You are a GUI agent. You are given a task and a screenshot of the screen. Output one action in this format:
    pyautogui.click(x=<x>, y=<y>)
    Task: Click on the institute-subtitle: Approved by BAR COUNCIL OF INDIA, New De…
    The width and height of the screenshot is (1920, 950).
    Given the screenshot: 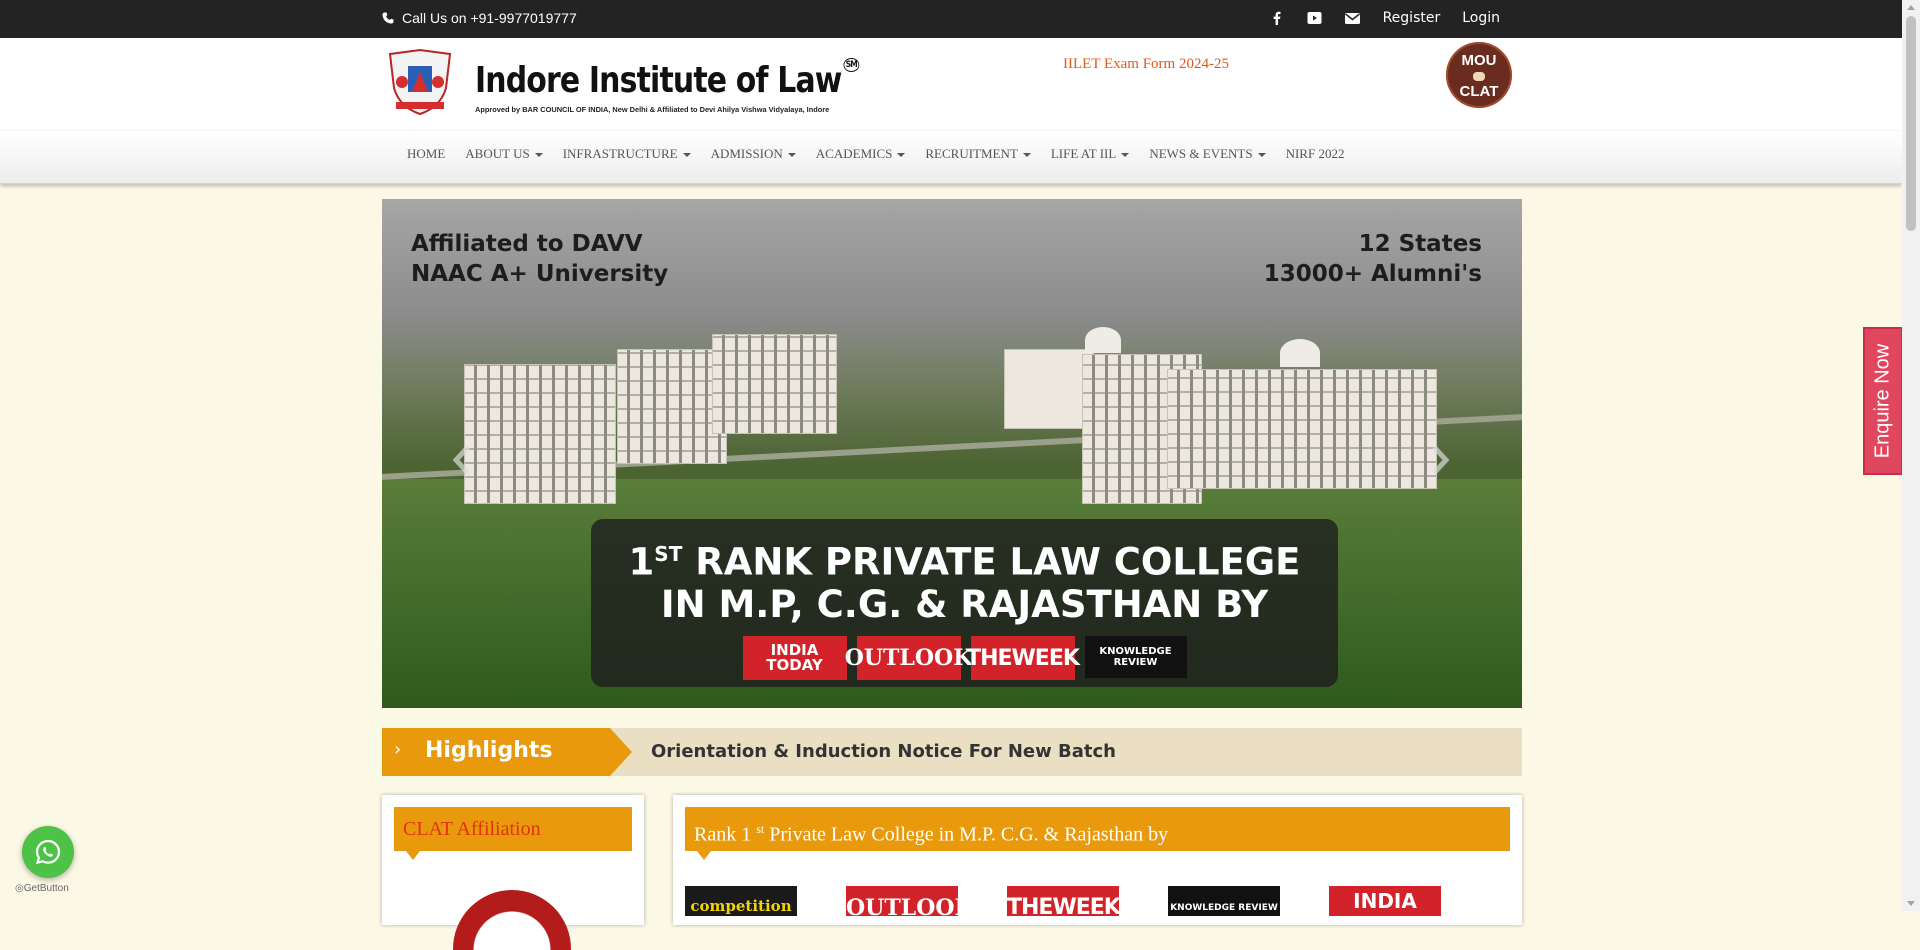 What is the action you would take?
    pyautogui.click(x=652, y=109)
    